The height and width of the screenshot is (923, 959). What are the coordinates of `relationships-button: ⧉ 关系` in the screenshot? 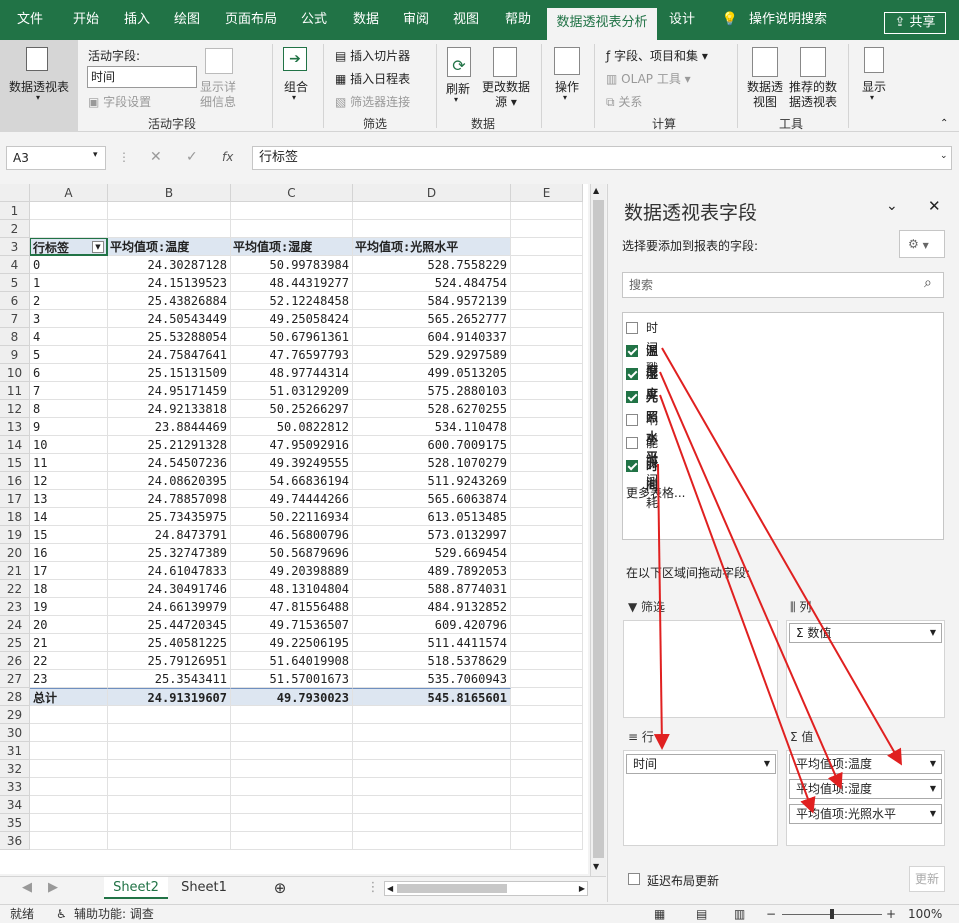 It's located at (624, 101).